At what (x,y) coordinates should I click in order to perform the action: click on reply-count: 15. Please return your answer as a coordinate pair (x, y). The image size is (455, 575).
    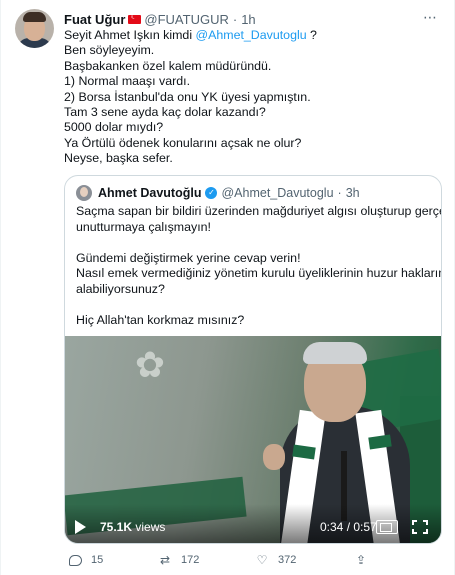
    Looking at the image, I should click on (97, 560).